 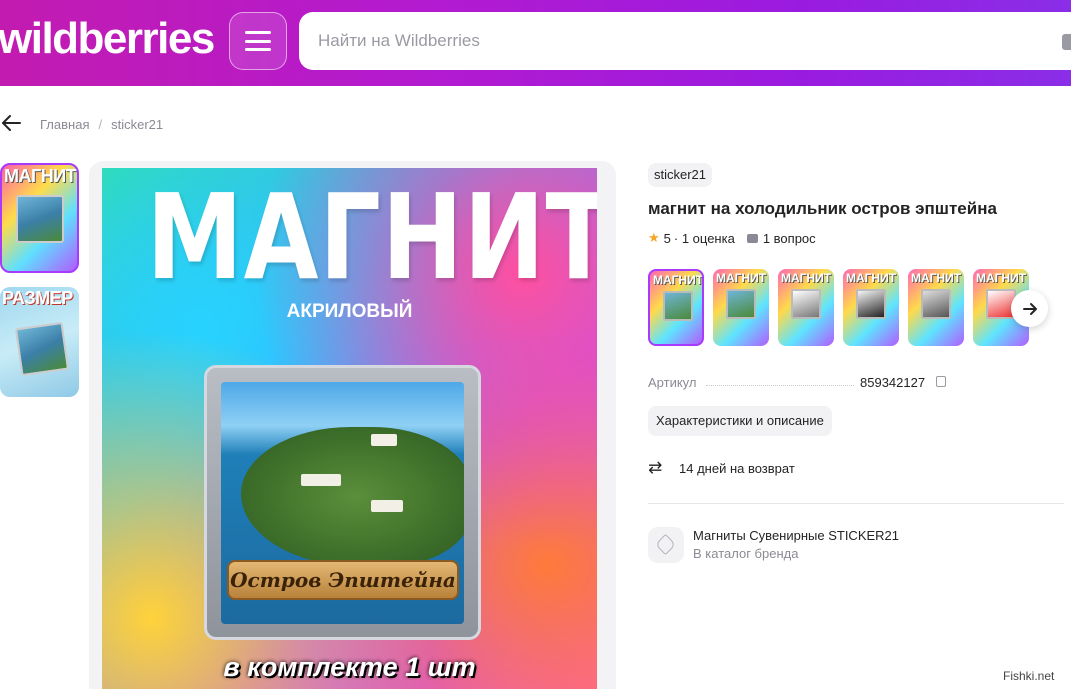 I want to click on magnet-illustration: Остров Эпштейна, so click(x=342, y=502).